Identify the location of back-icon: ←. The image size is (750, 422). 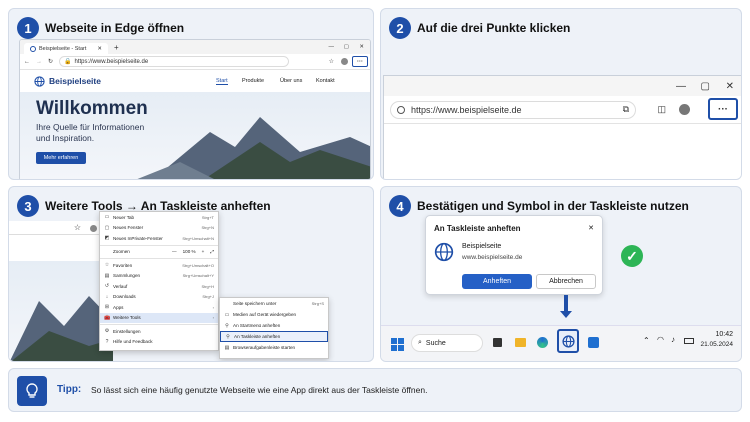
(27, 62).